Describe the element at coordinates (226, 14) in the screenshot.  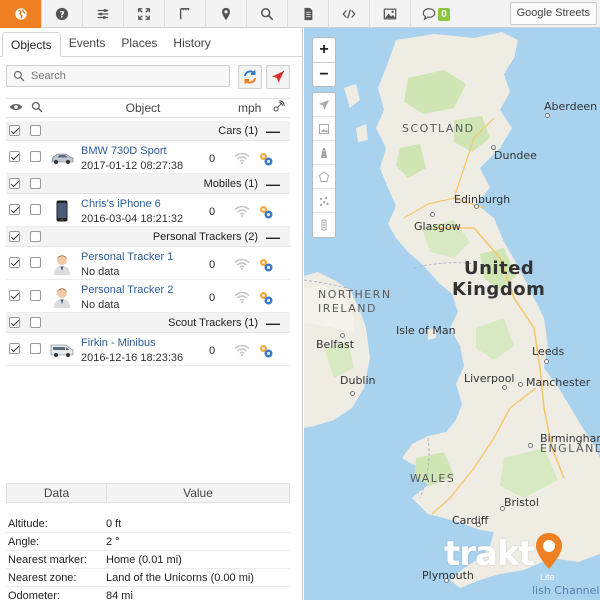
I see `marker-icon` at that location.